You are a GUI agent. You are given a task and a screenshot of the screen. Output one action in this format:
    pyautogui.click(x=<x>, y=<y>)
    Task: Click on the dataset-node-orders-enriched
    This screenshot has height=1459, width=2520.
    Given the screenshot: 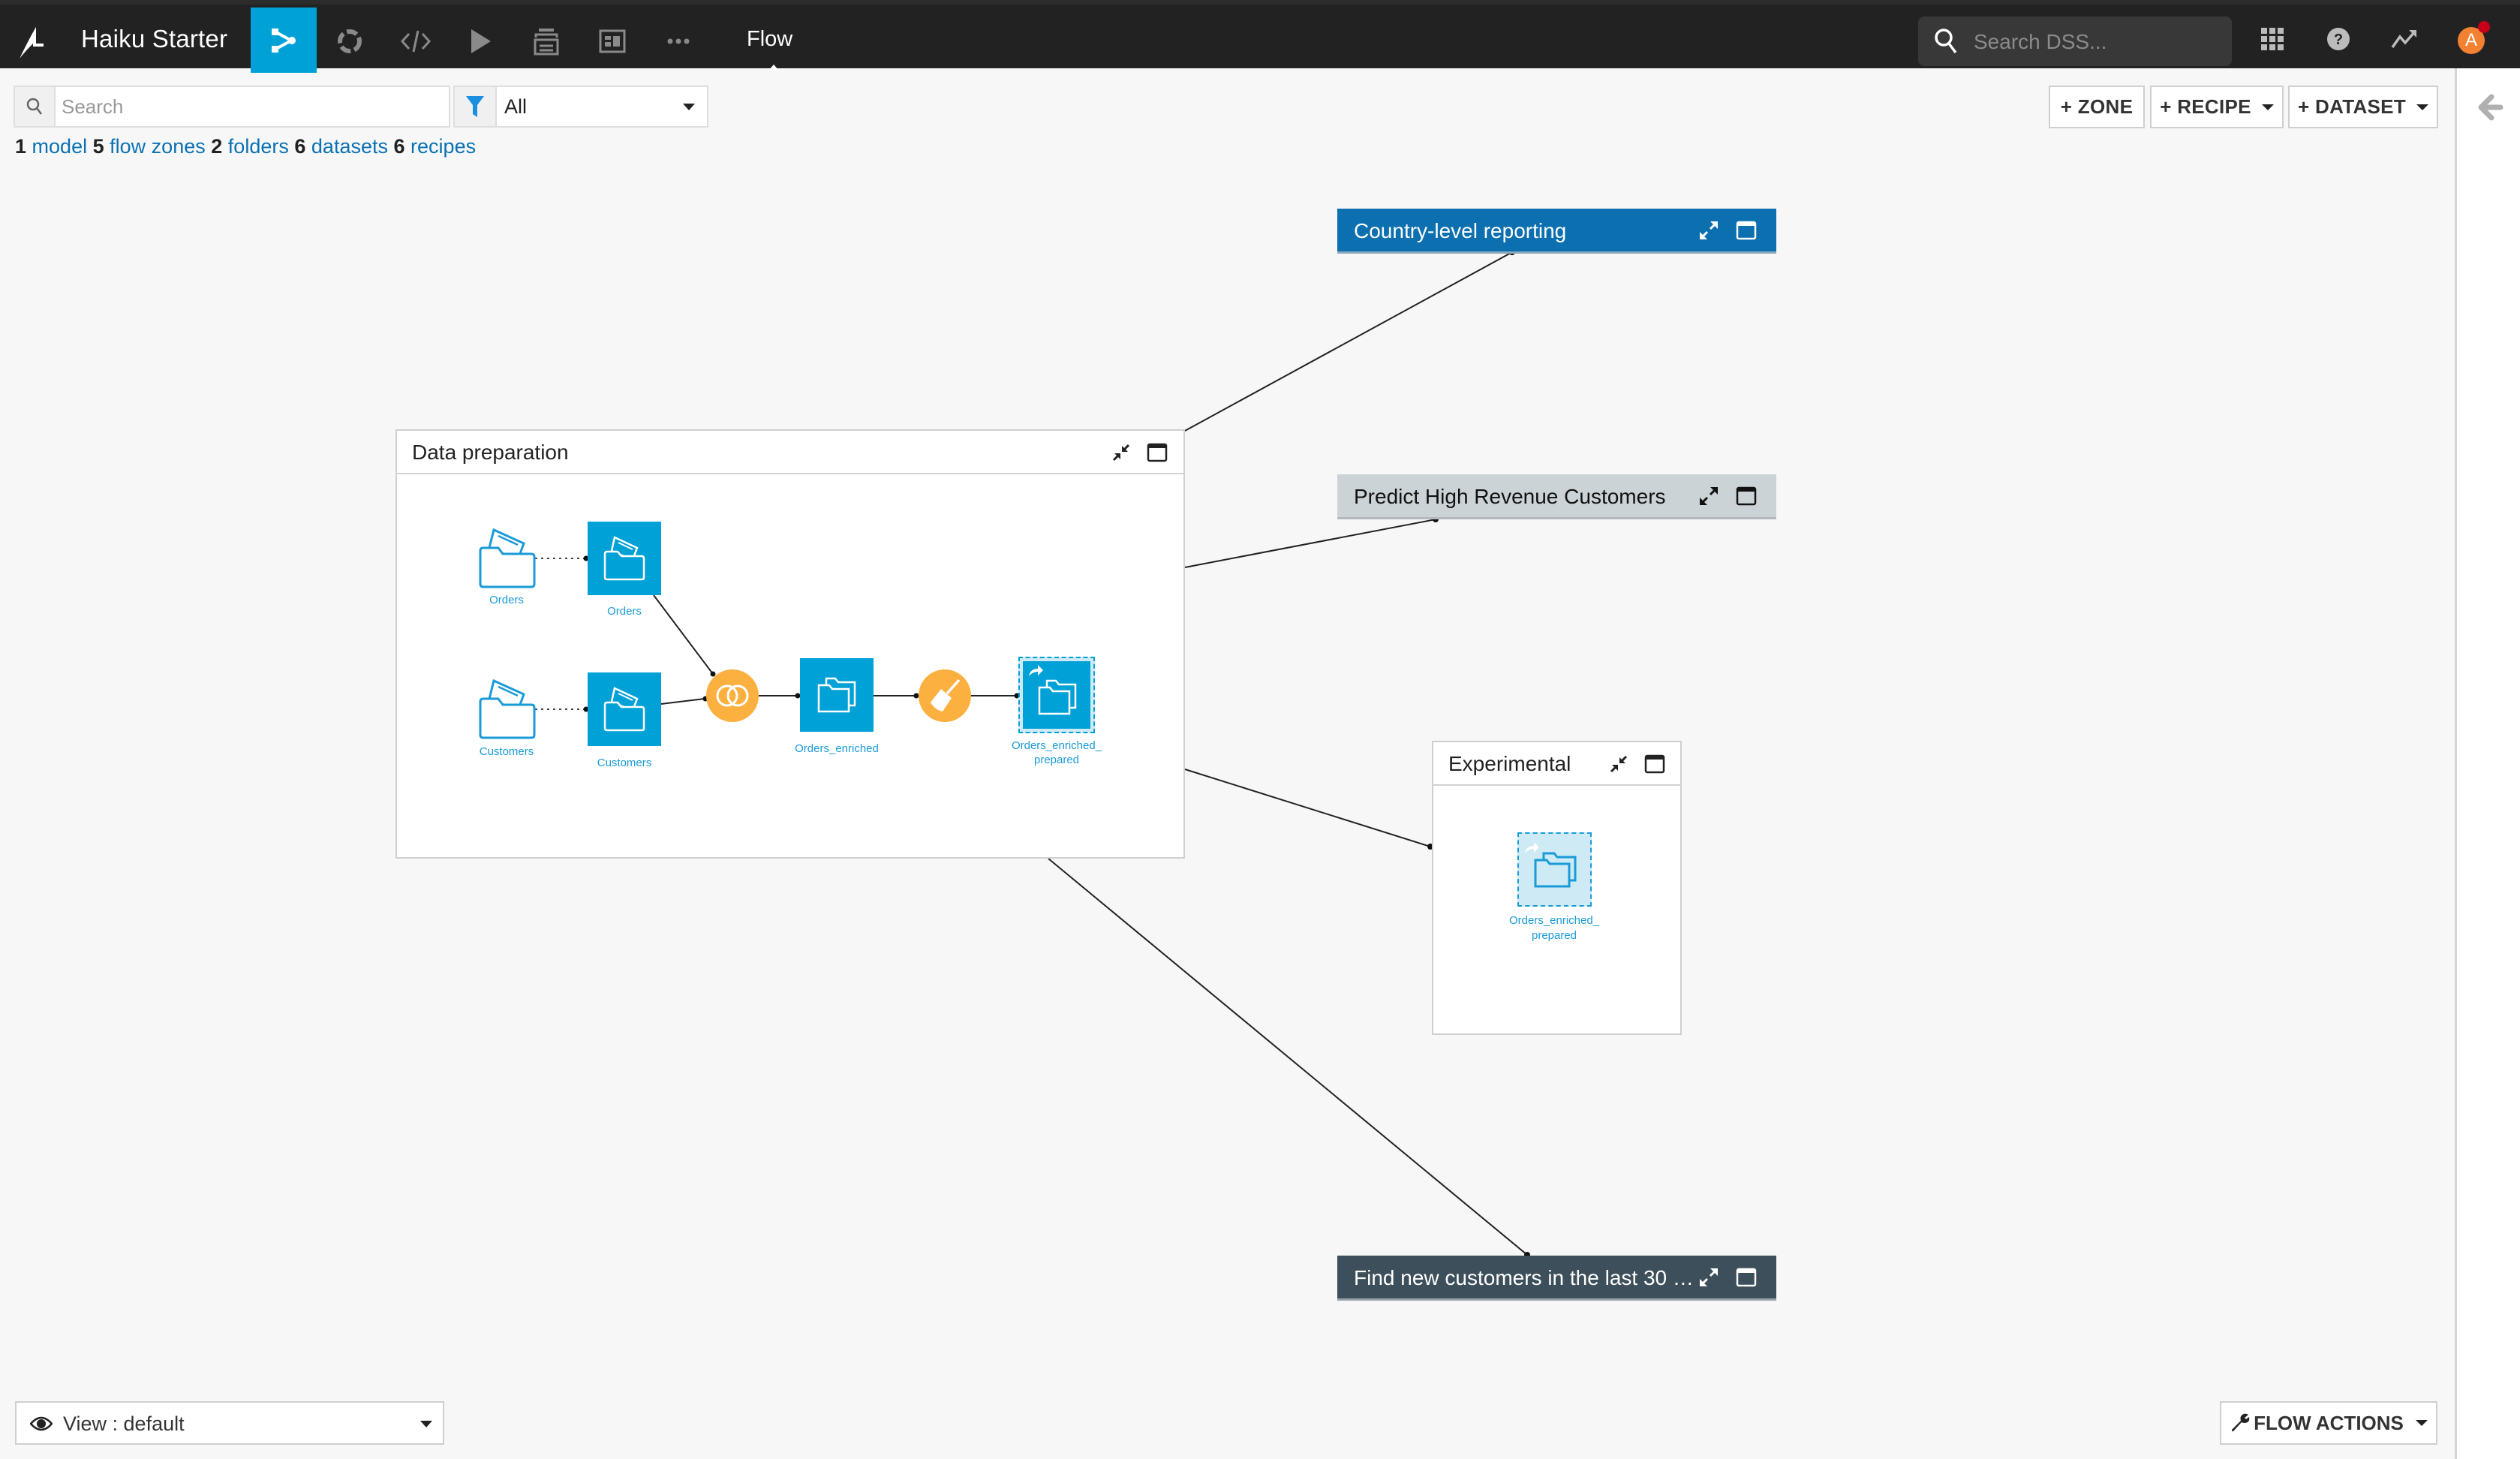 What is the action you would take?
    pyautogui.click(x=837, y=695)
    